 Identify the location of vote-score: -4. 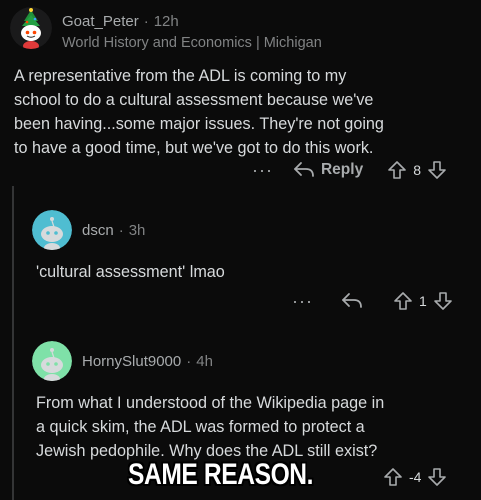
(415, 477).